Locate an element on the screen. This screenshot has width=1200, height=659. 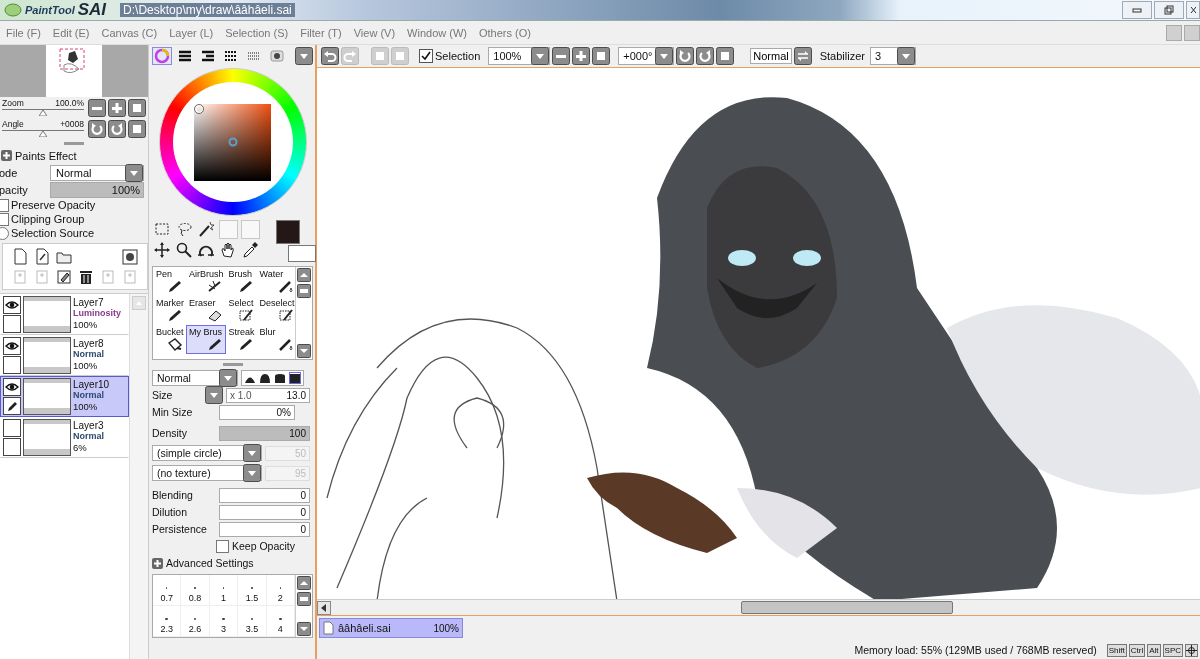
opacity-slider: 100% is located at coordinates (97, 189).